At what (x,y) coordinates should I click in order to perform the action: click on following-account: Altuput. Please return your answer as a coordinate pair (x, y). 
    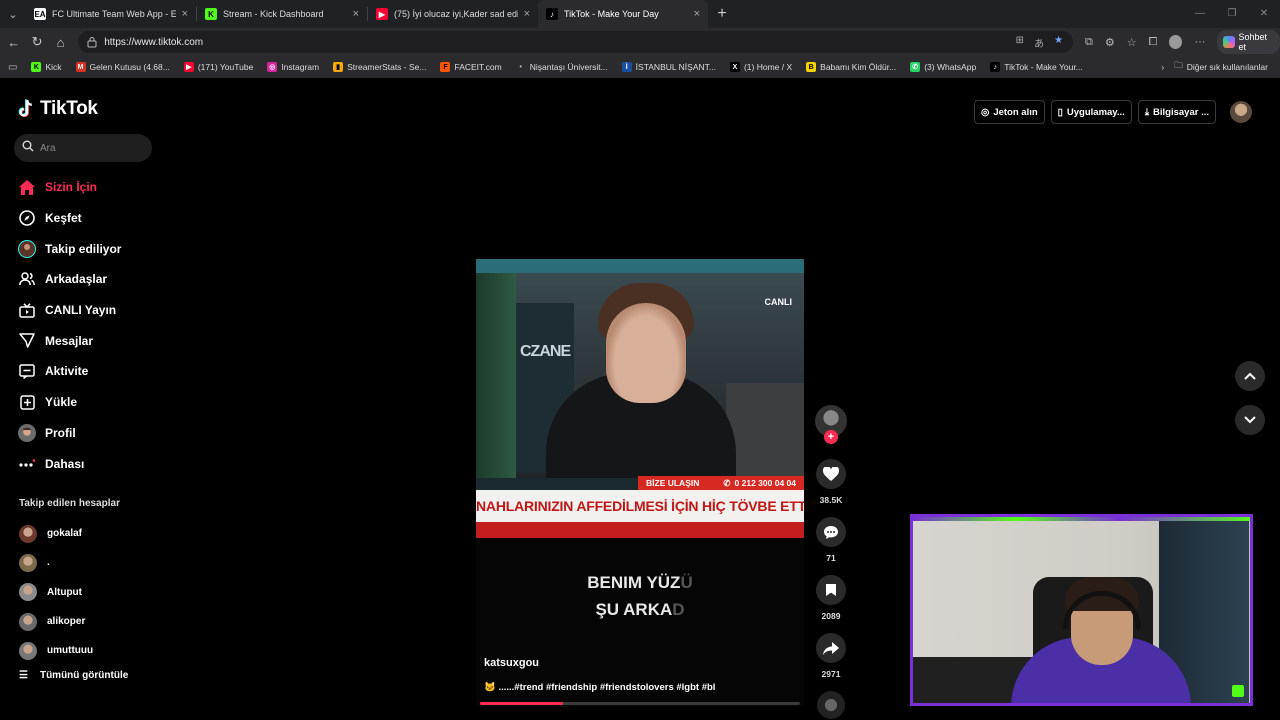
    Looking at the image, I should click on (94, 592).